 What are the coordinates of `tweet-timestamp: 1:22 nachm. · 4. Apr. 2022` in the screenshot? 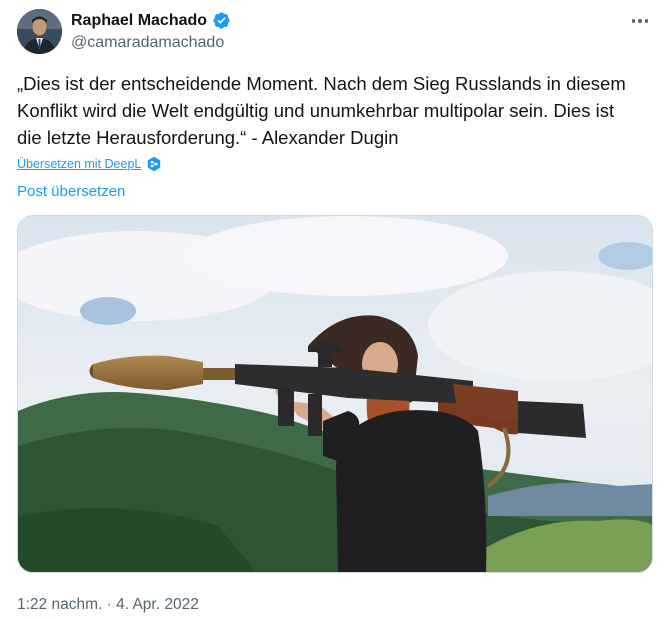 It's located at (108, 605).